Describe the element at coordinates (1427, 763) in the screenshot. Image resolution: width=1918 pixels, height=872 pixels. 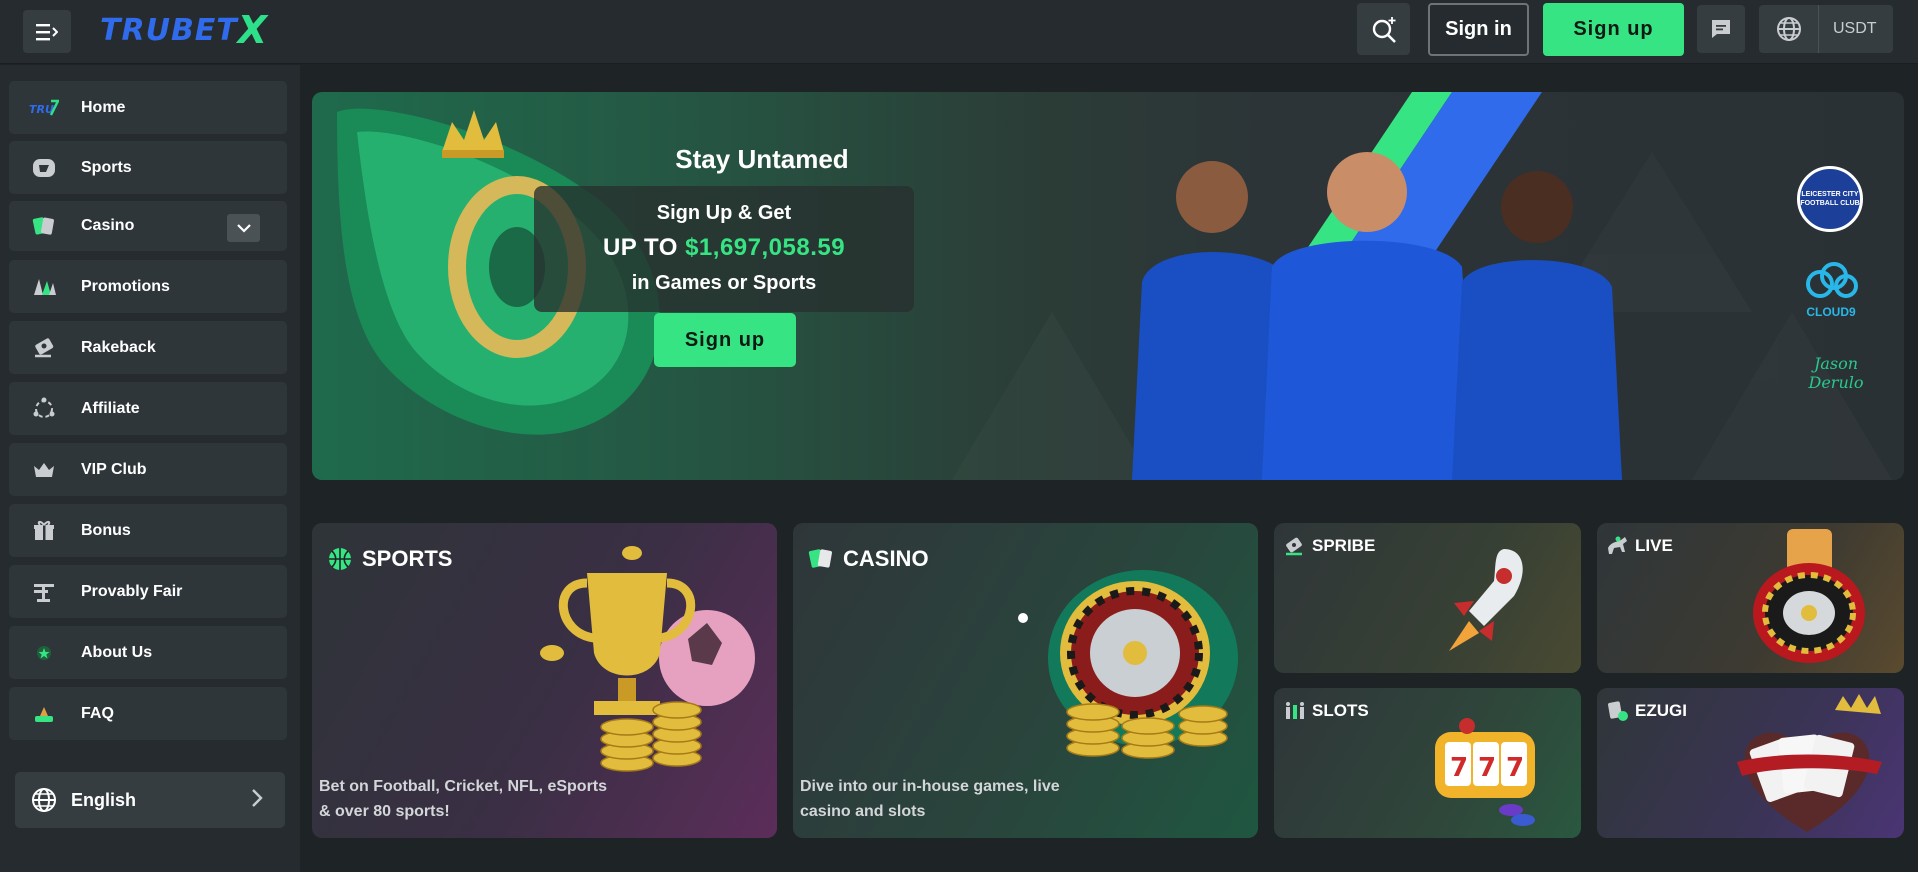
I see `category-card-slots: SLOTS 7 7 7` at that location.